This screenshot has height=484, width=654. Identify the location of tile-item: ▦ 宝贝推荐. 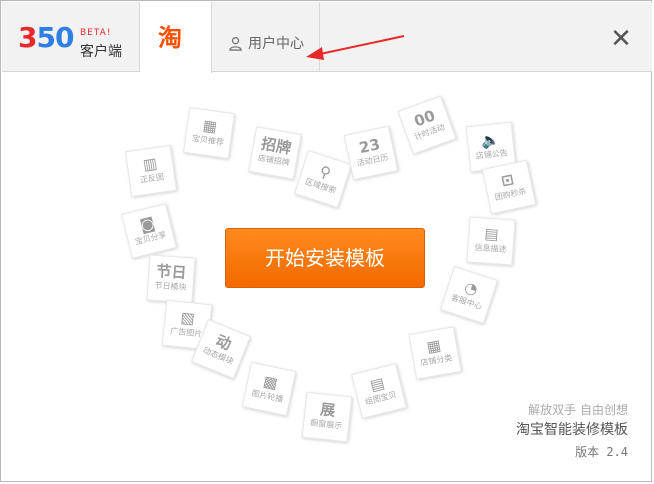
(209, 133).